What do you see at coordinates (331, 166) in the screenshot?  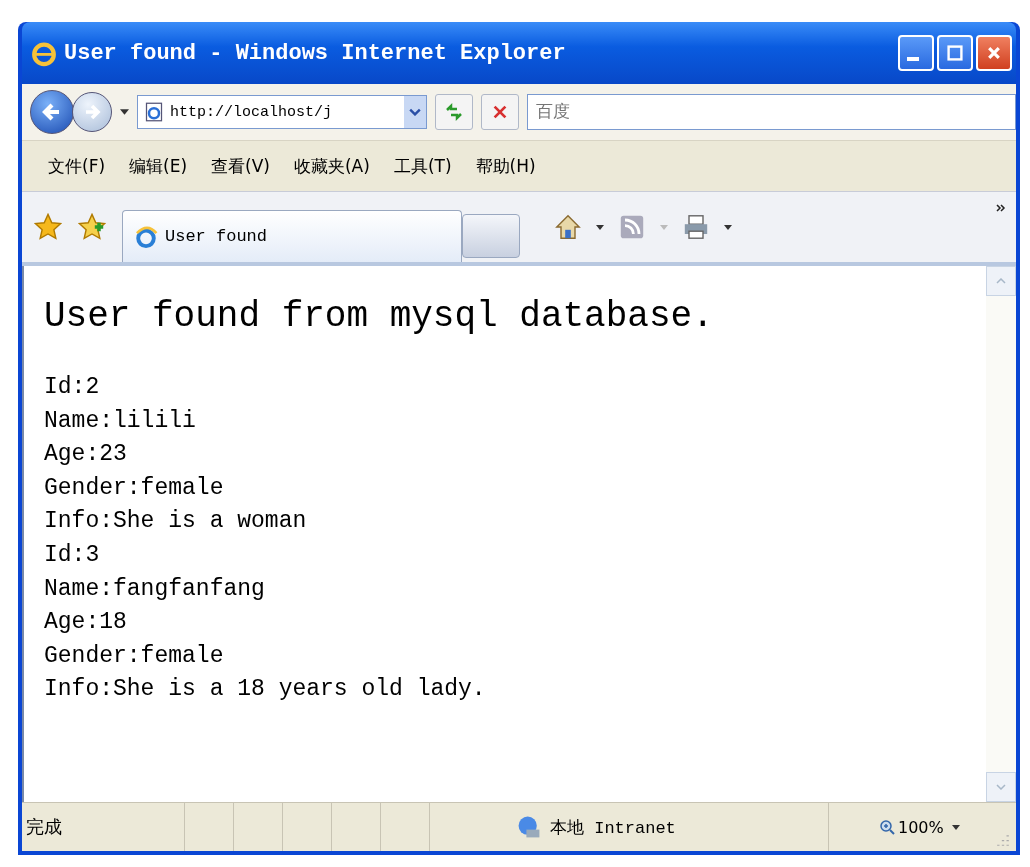 I see `menu-item: 收藏夹(A)` at bounding box center [331, 166].